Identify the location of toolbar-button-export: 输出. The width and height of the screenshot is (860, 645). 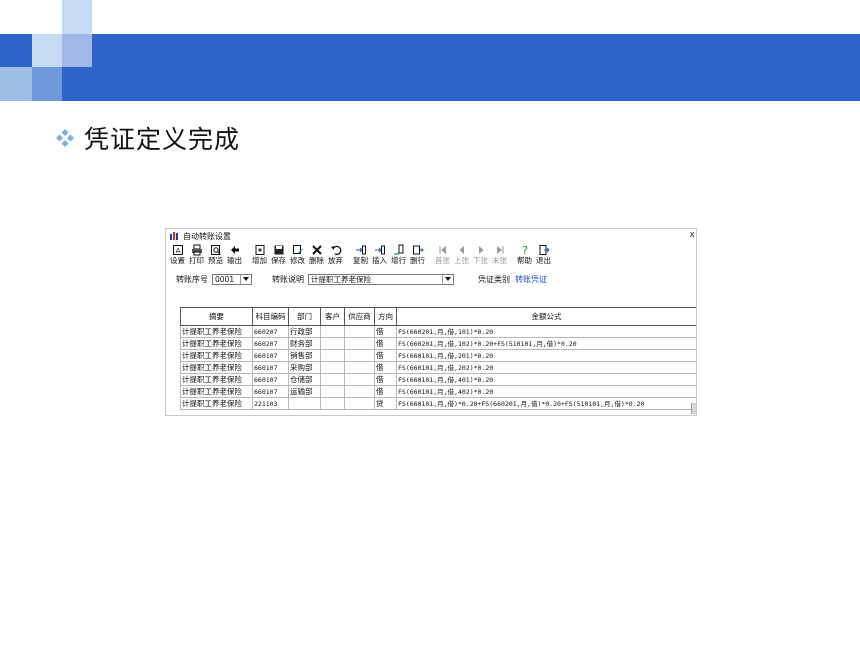
(234, 256).